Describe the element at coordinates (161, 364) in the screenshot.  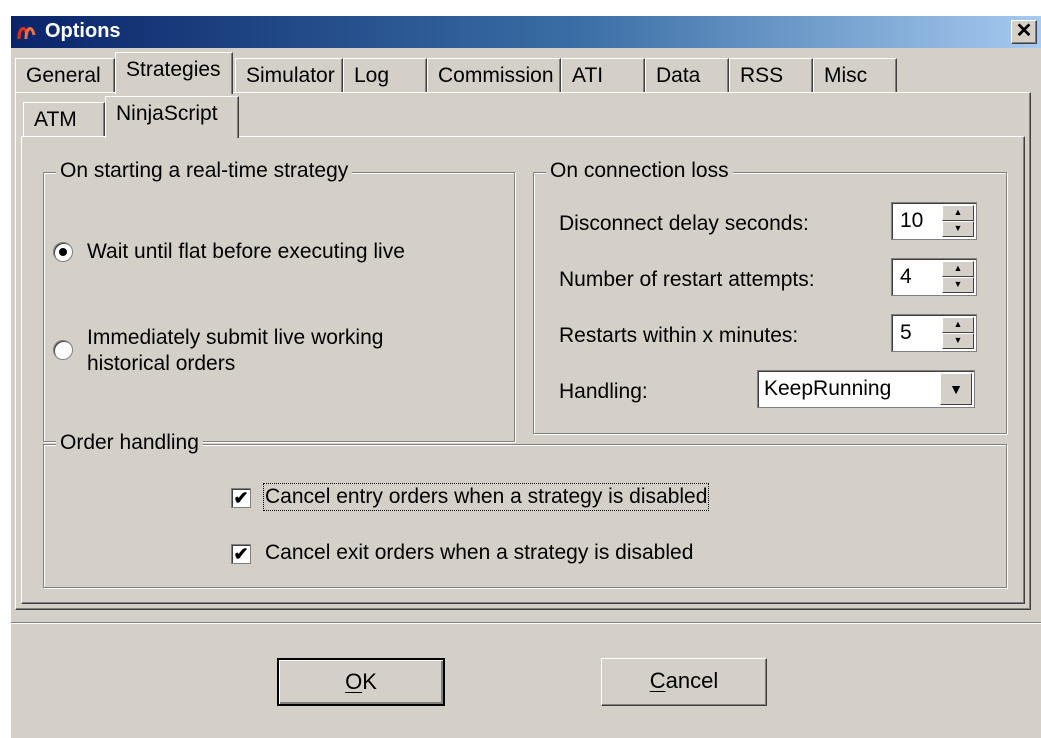
I see `immediately-submit-label-line2: historical orders` at that location.